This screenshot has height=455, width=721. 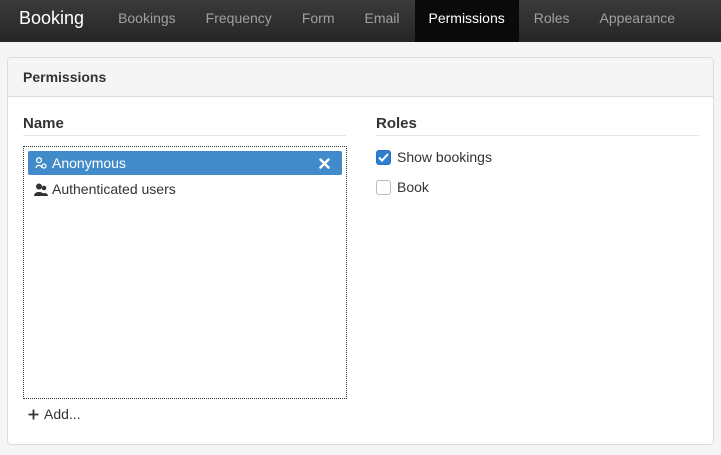 I want to click on role-show-bookings: Show bookings, so click(x=434, y=157).